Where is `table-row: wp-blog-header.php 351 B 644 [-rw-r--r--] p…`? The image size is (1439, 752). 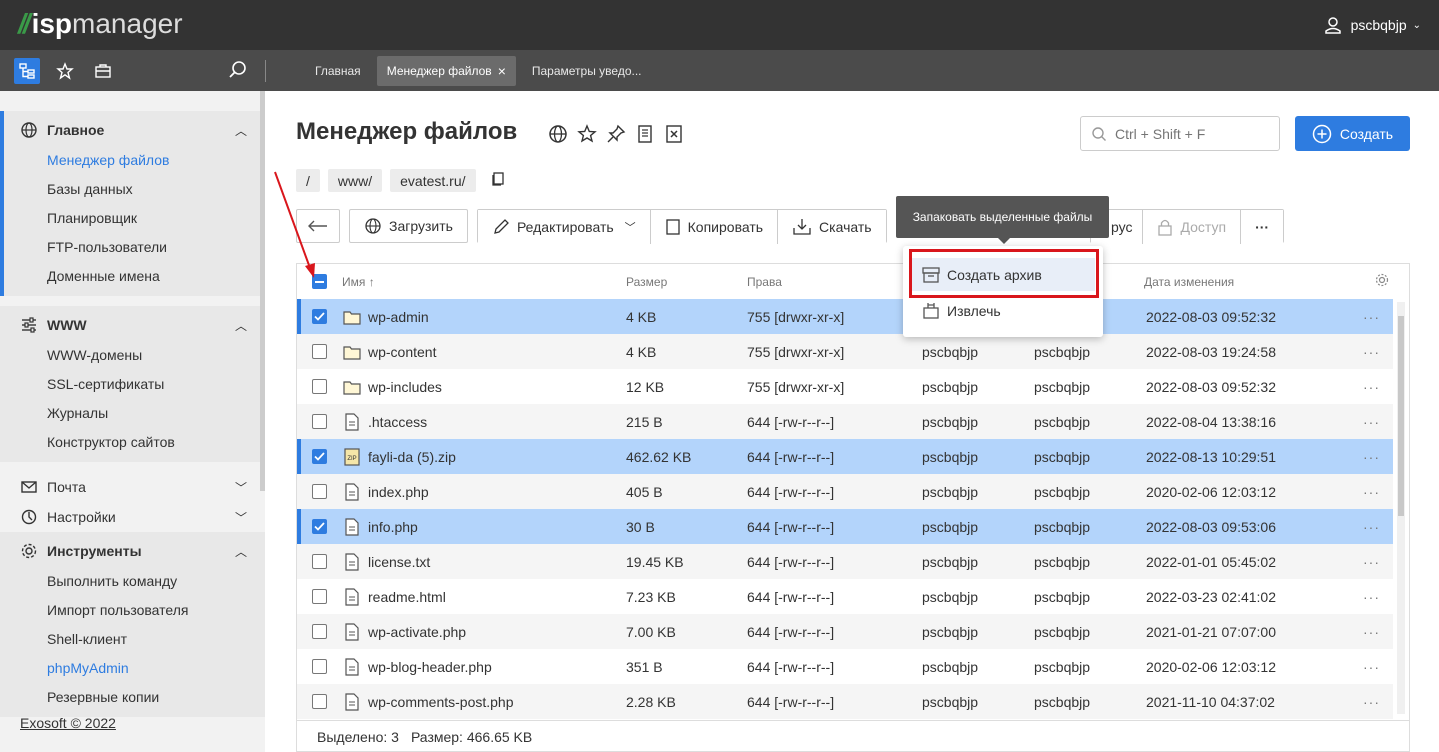
table-row: wp-blog-header.php 351 B 644 [-rw-r--r--] p… is located at coordinates (845, 666).